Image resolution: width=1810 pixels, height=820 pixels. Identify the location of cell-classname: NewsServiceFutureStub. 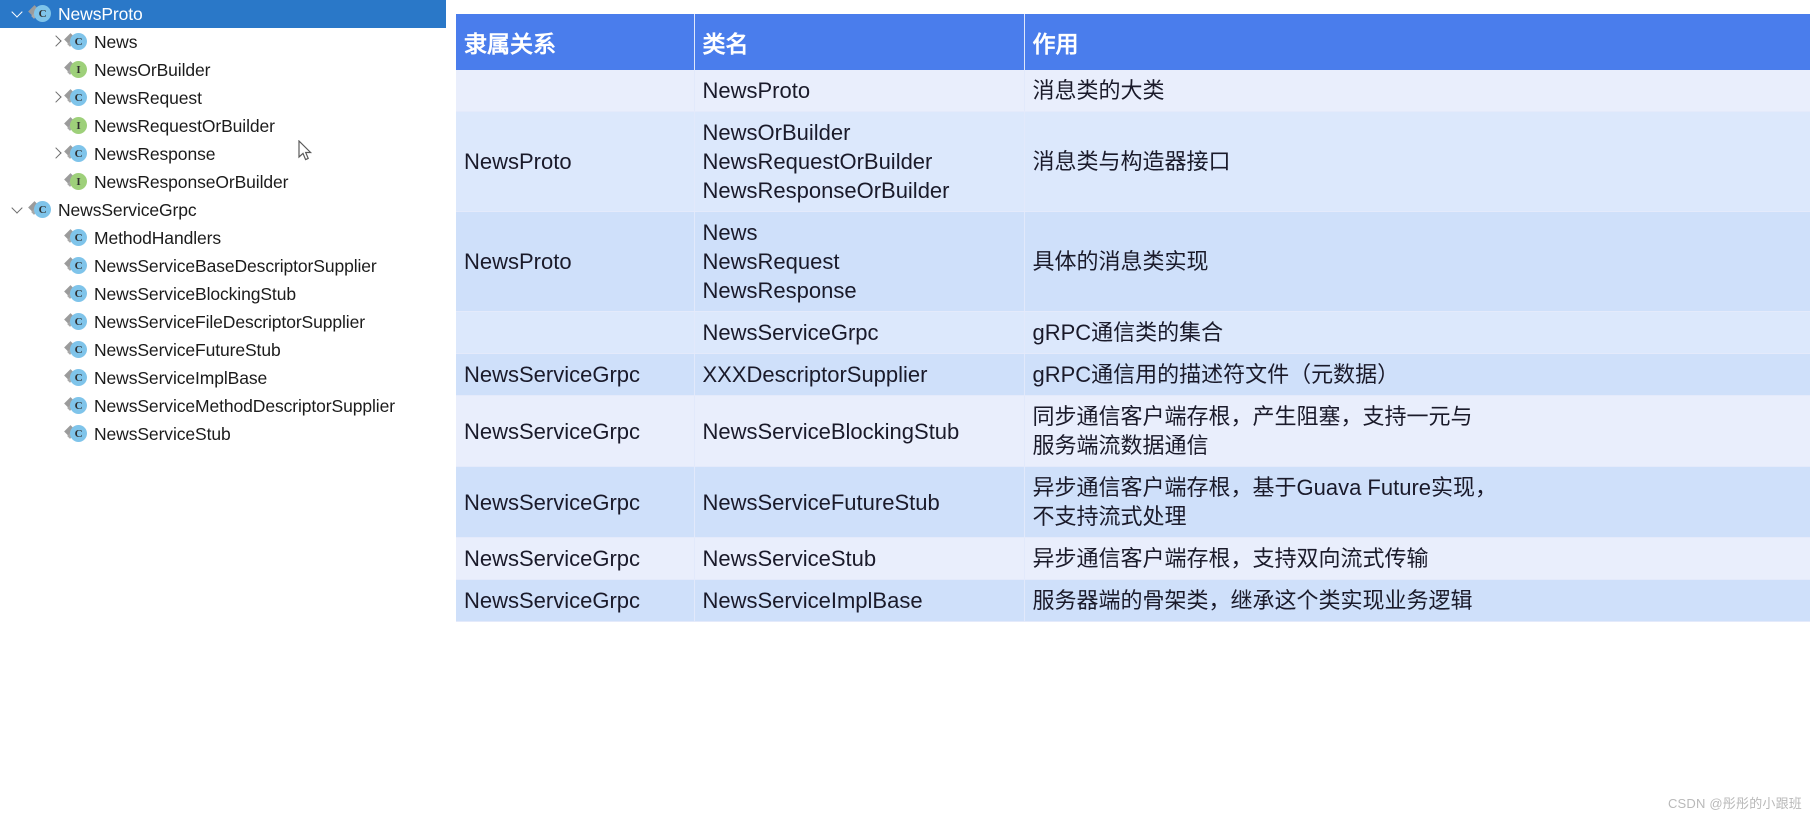
(859, 502).